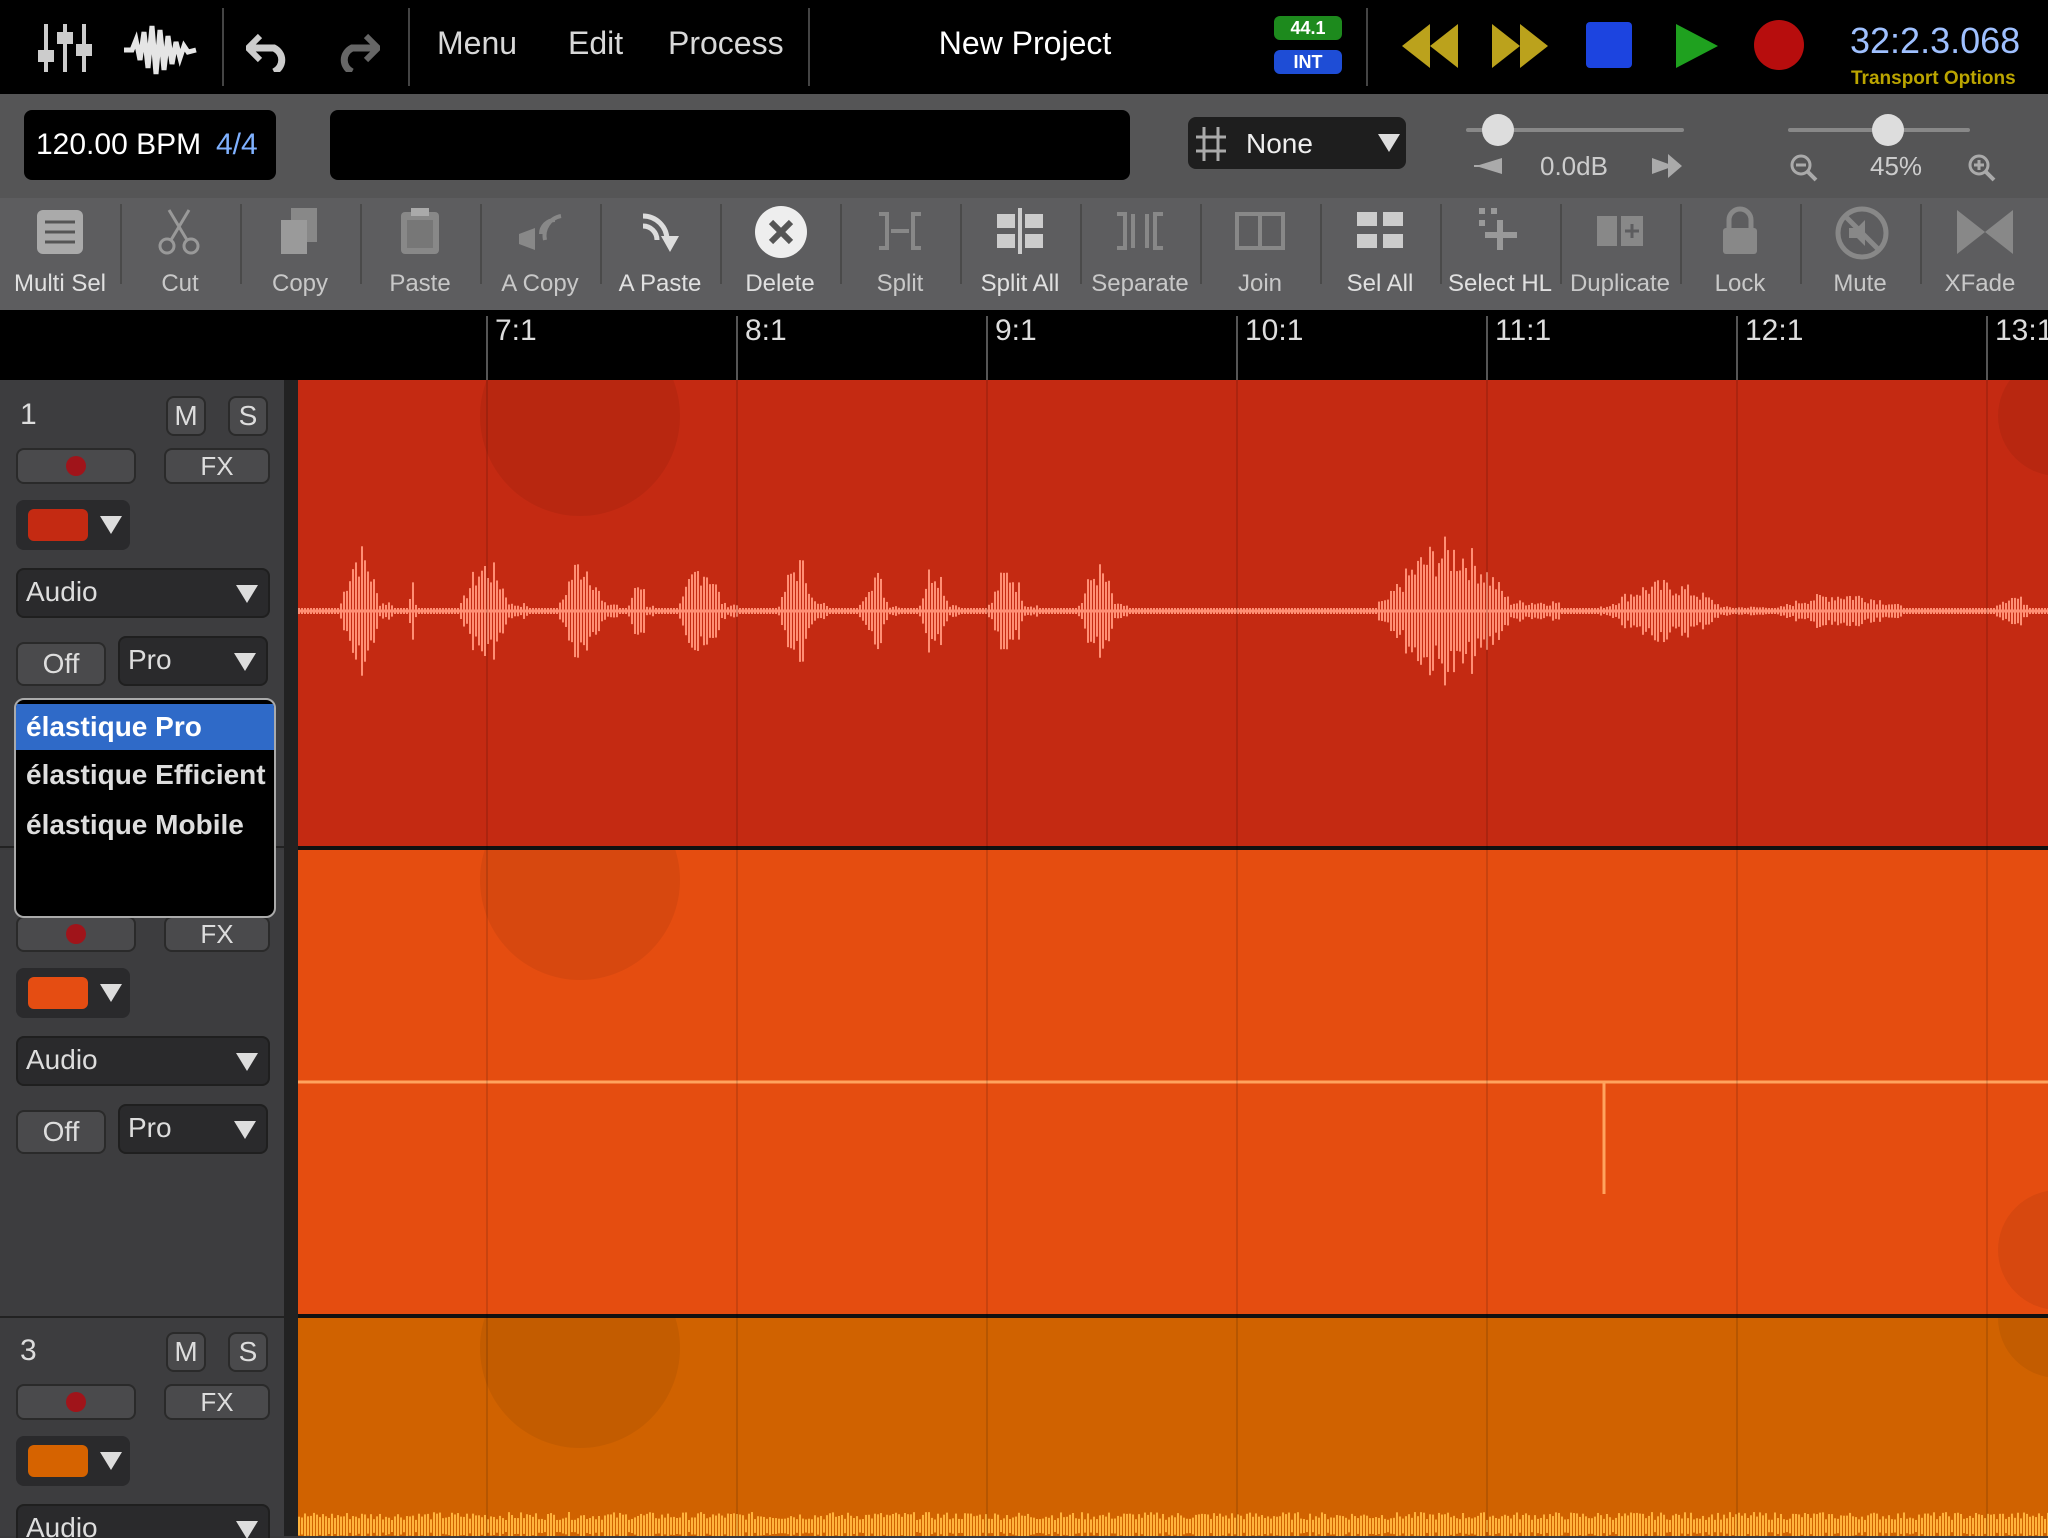 This screenshot has height=1538, width=2048. Describe the element at coordinates (420, 283) in the screenshot. I see `tool-label: Paste` at that location.